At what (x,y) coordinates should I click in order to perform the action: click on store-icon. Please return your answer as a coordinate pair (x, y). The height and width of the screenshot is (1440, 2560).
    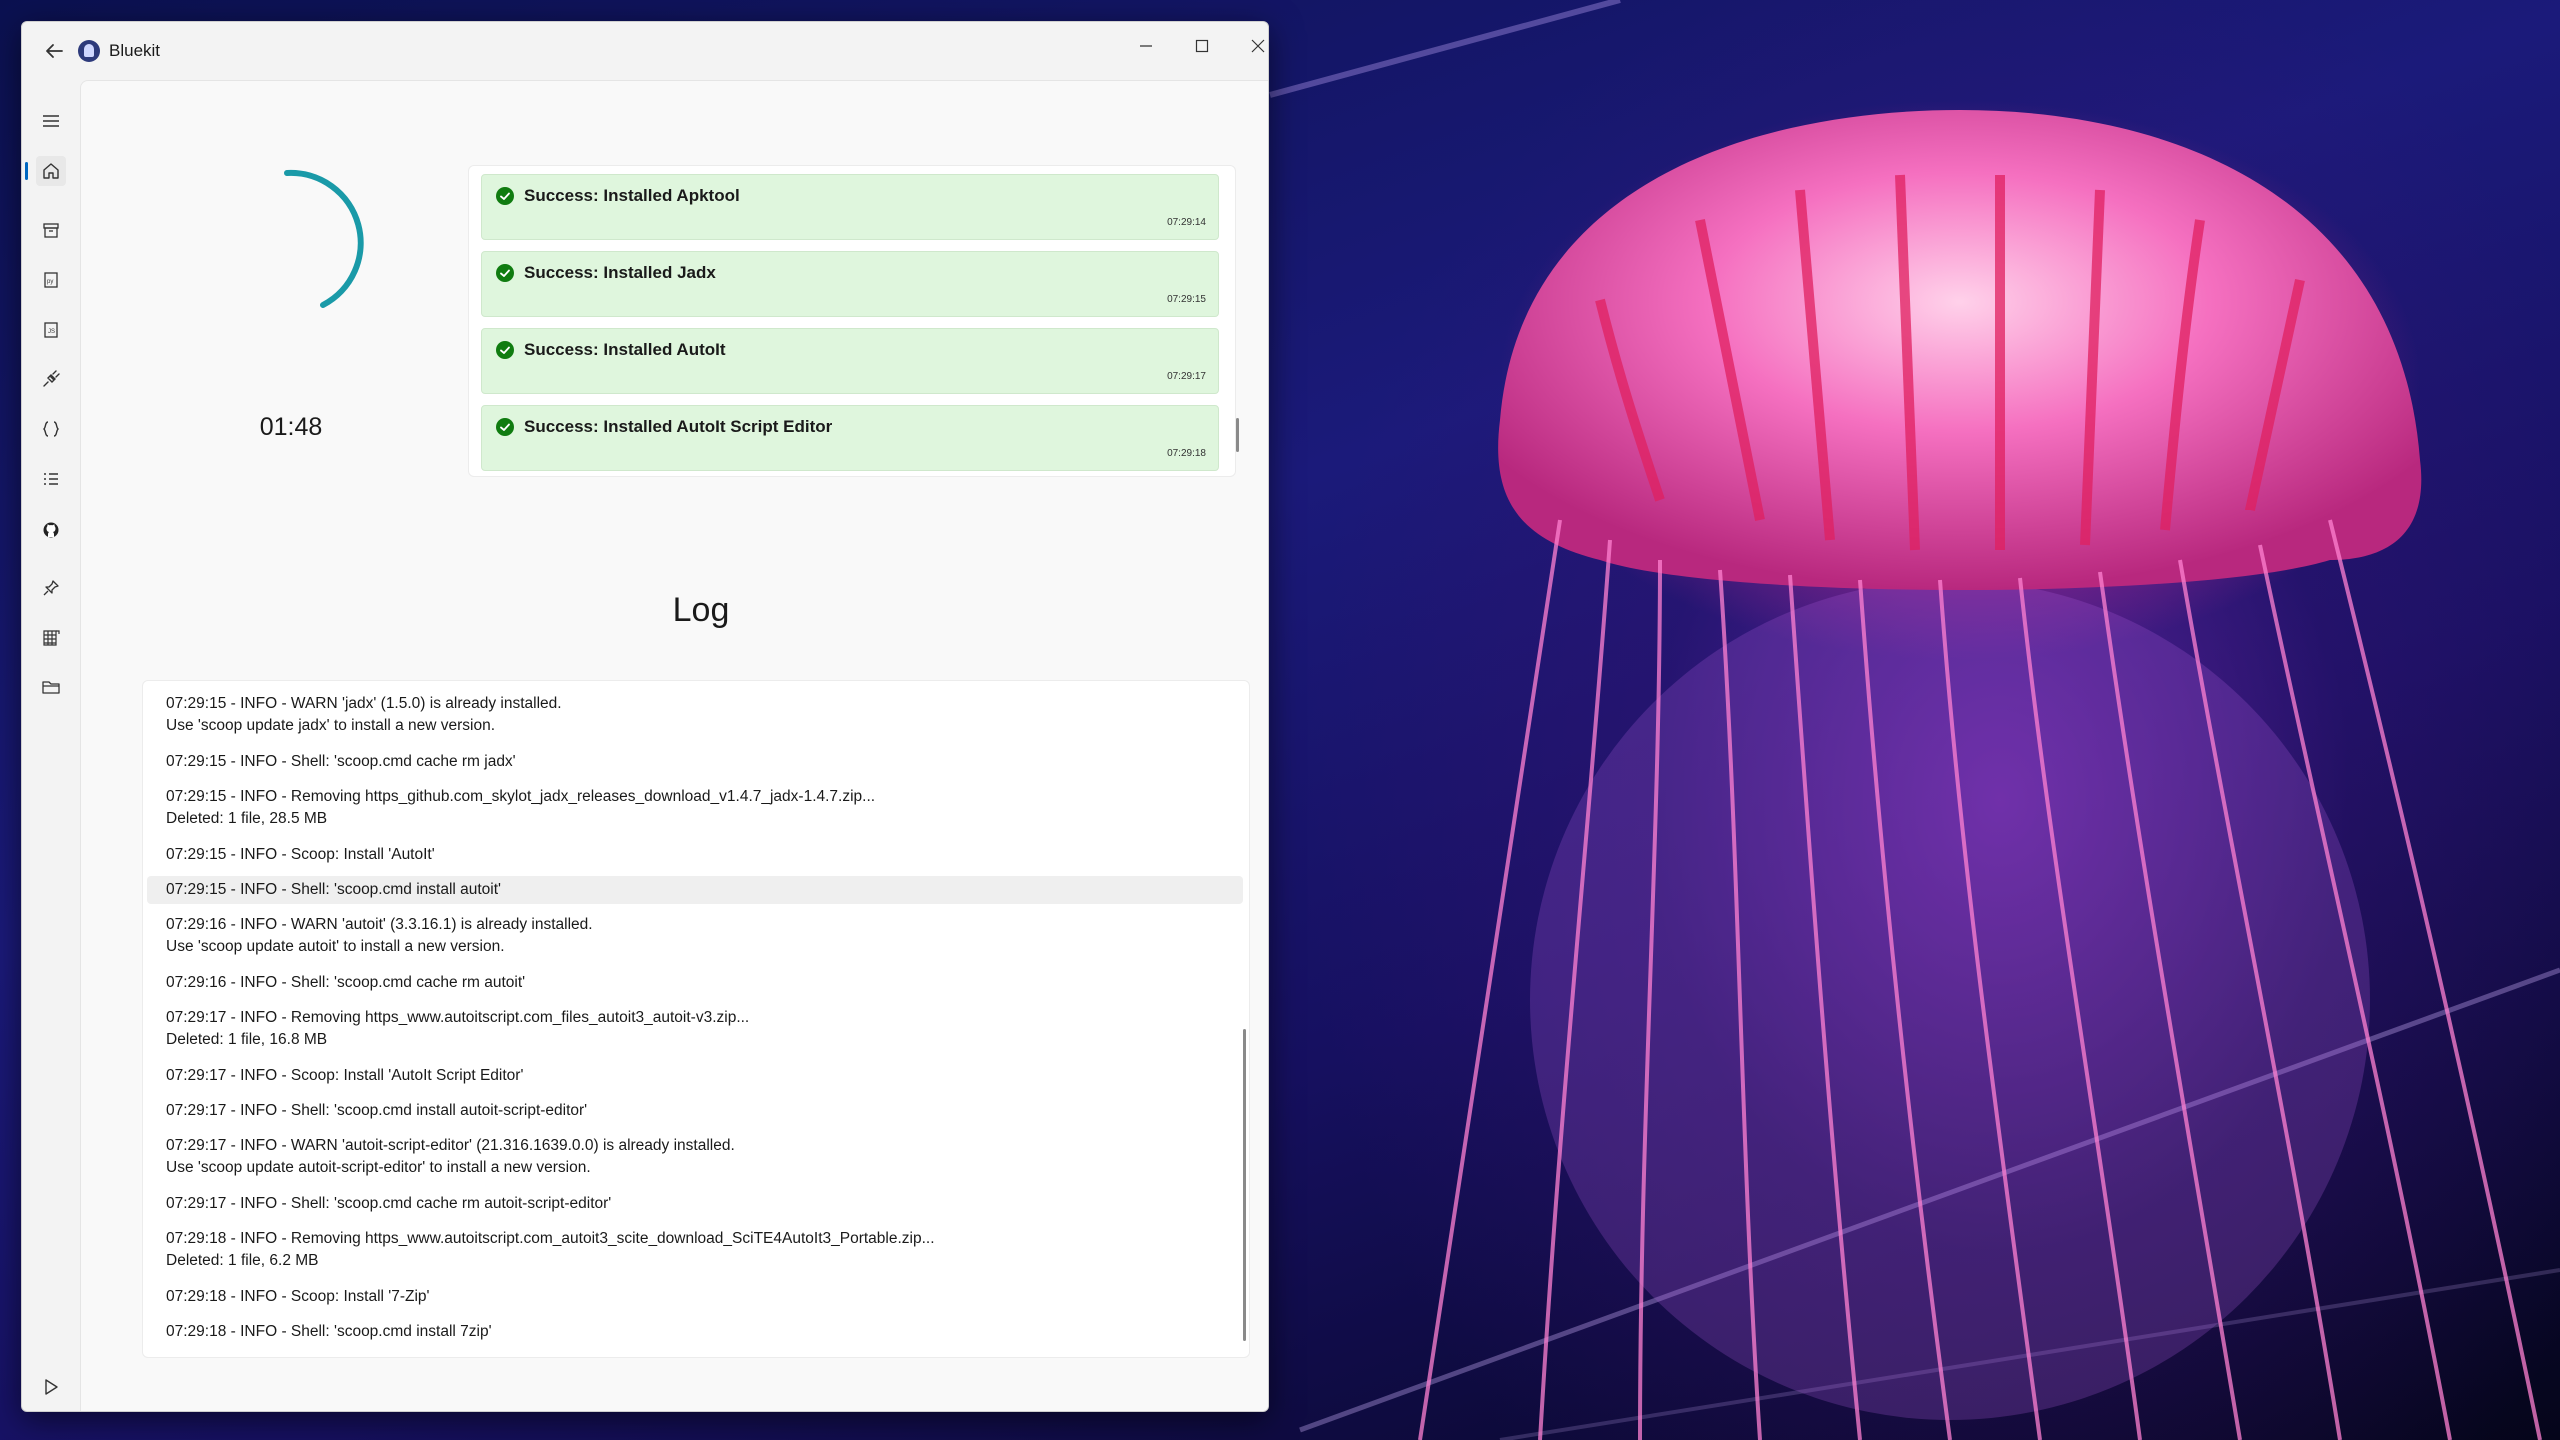
    Looking at the image, I should click on (51, 230).